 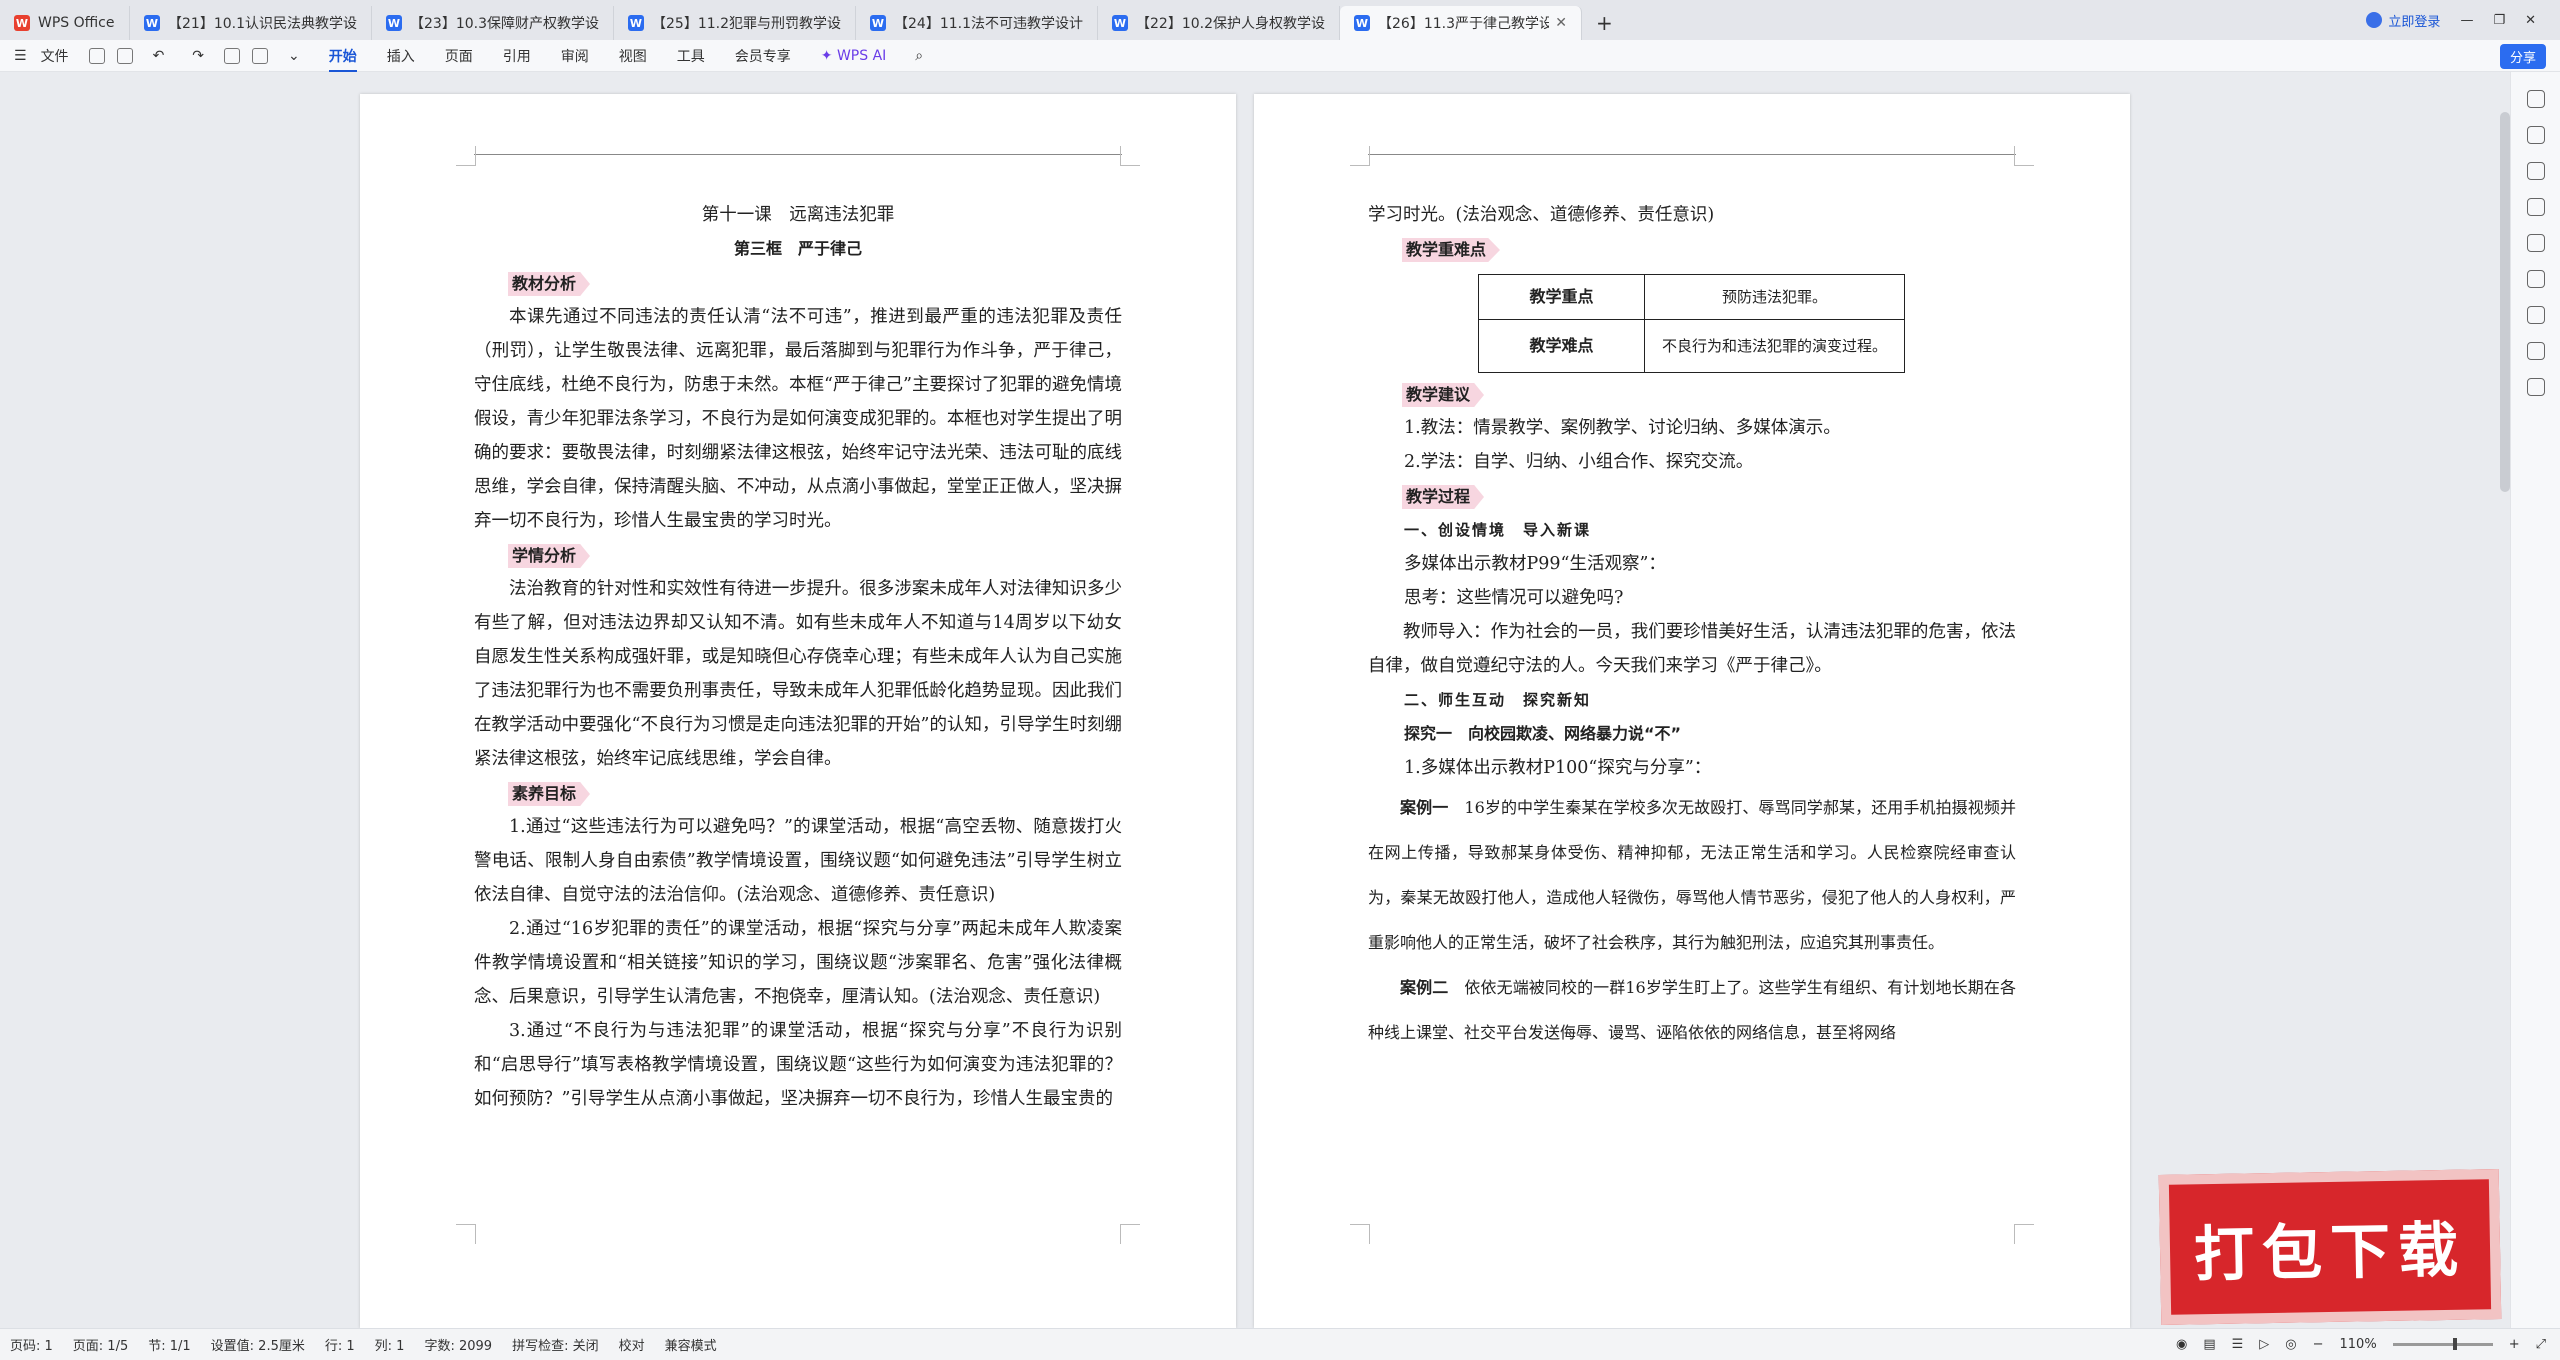 What do you see at coordinates (735, 23) in the screenshot?
I see `tab-doc-25: W【25】11.2犯罪与刑罚教学设计-2024` at bounding box center [735, 23].